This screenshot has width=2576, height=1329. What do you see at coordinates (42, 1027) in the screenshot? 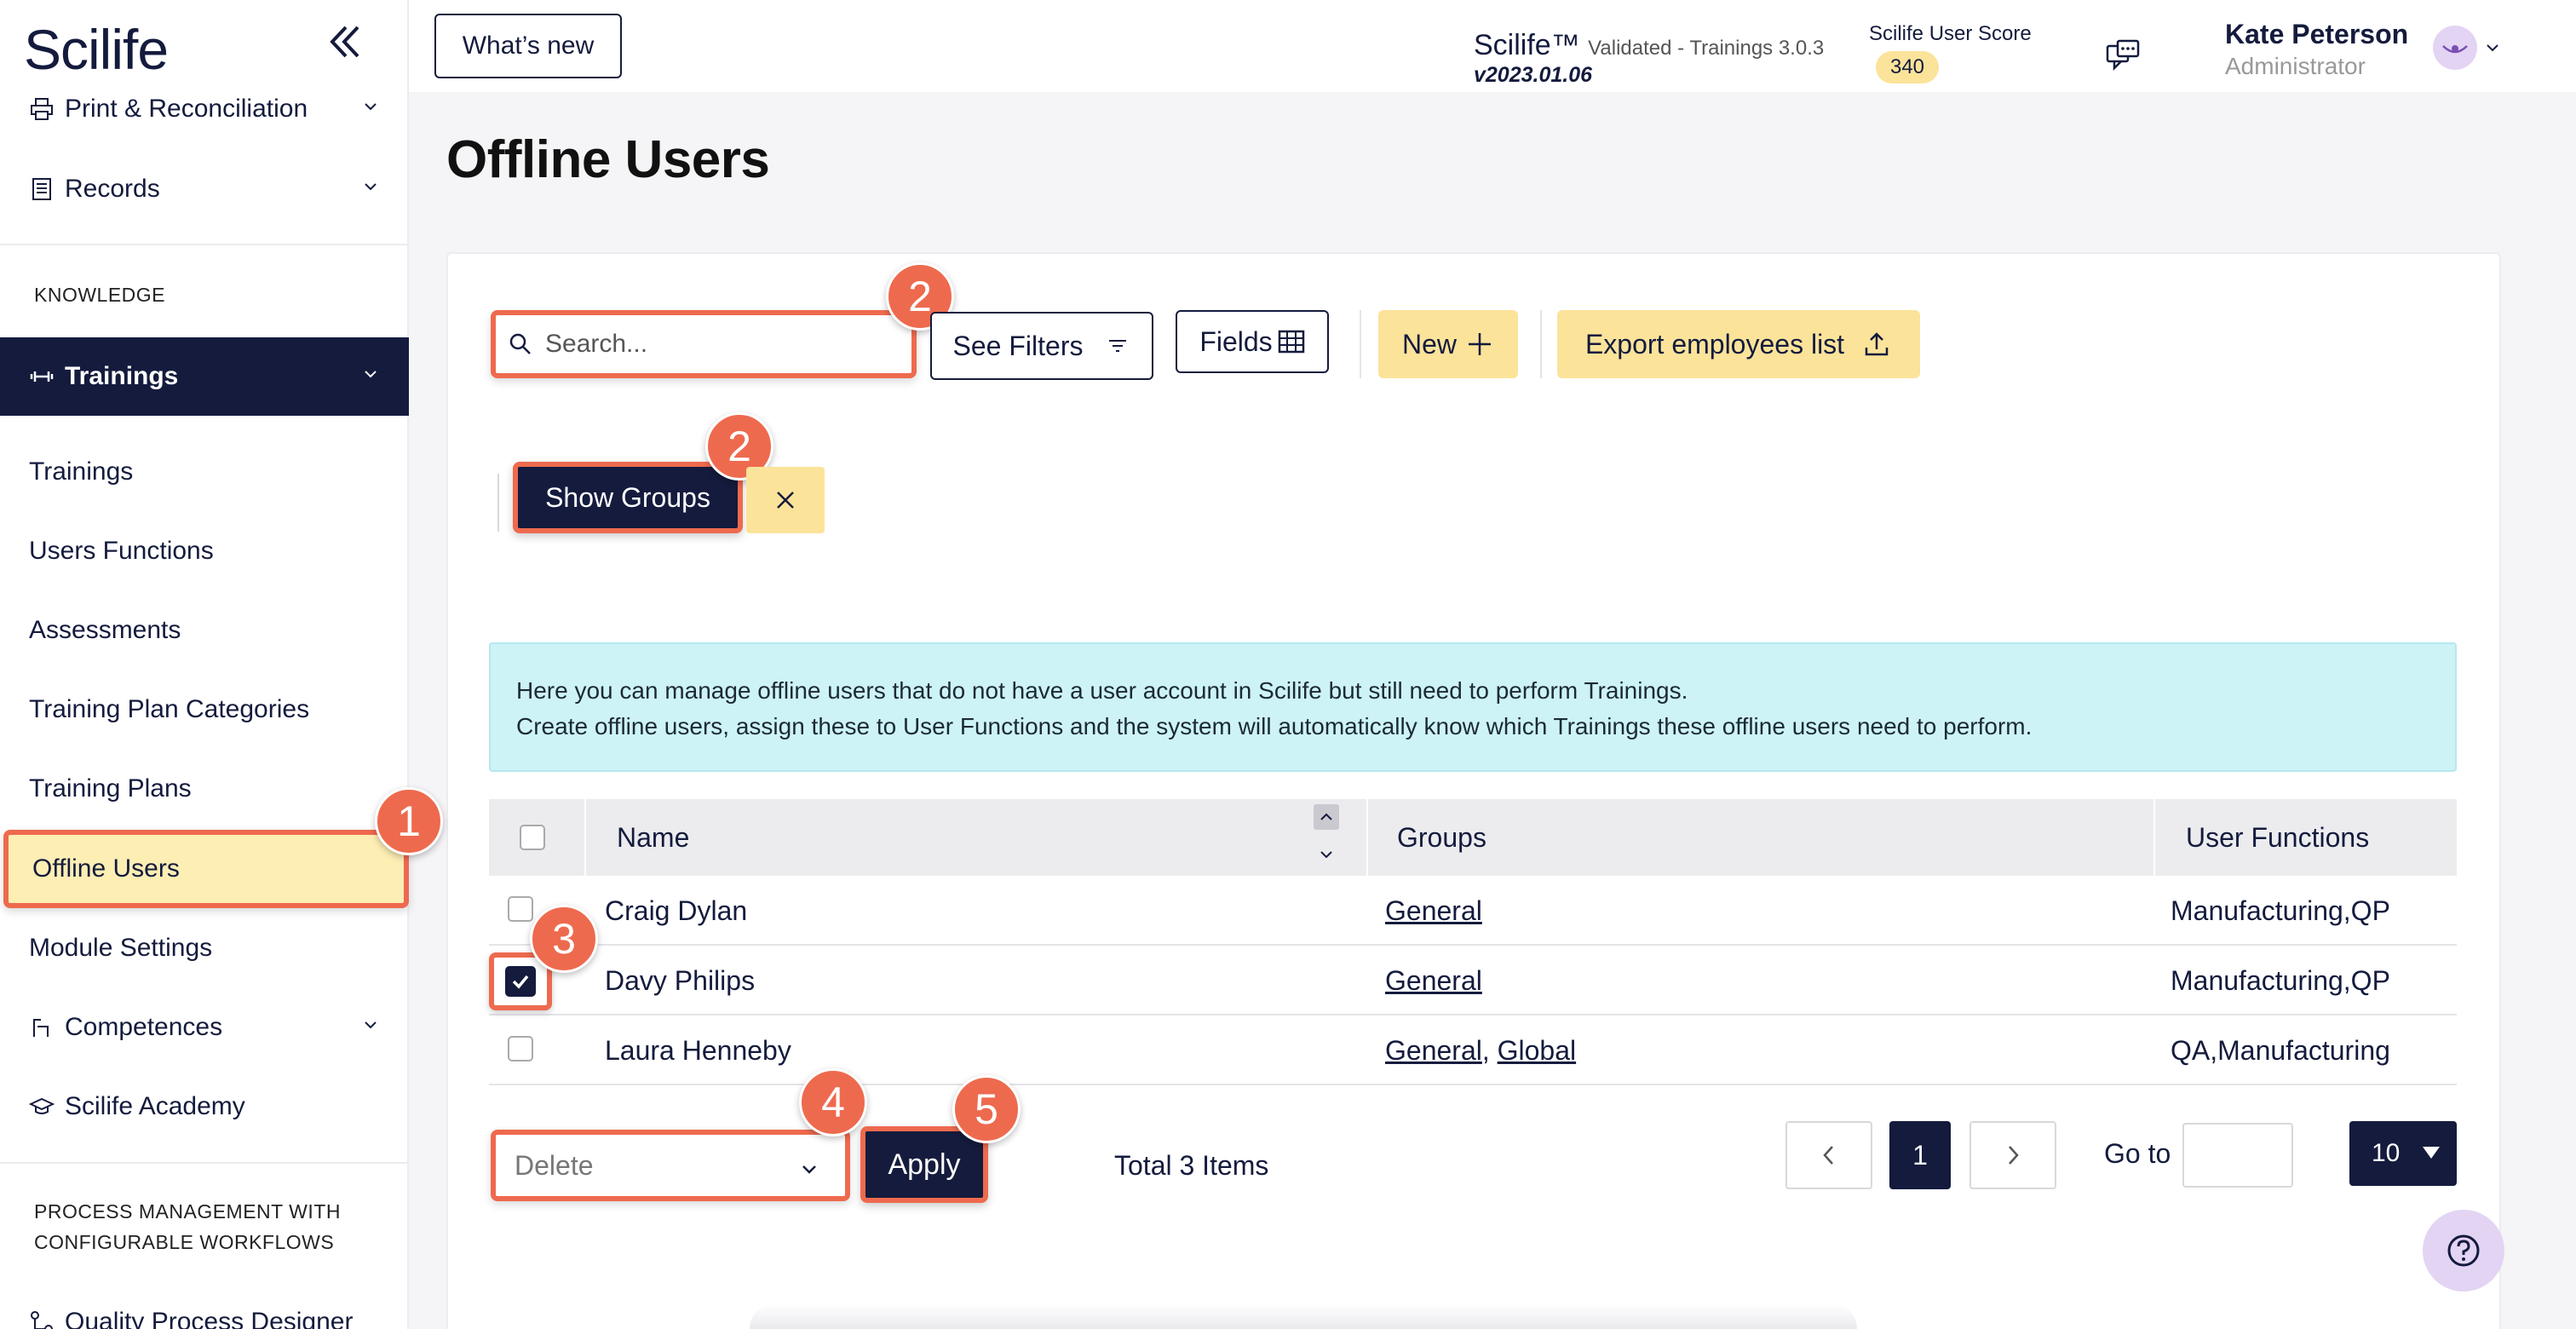
I see `competences-icon` at bounding box center [42, 1027].